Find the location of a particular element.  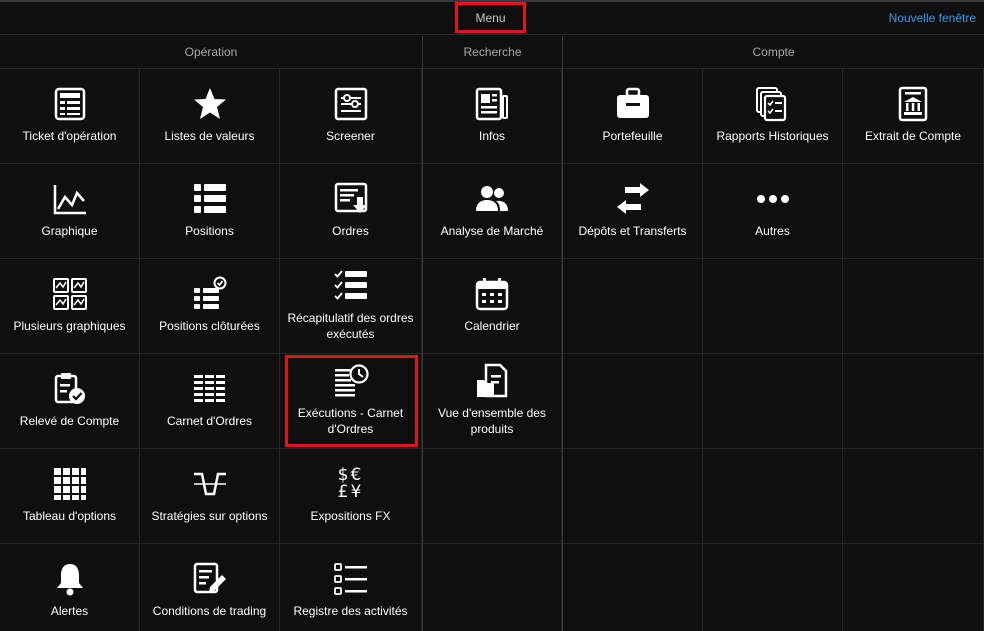

menu-item-account-extract: Extrait de Compte is located at coordinates (913, 116).